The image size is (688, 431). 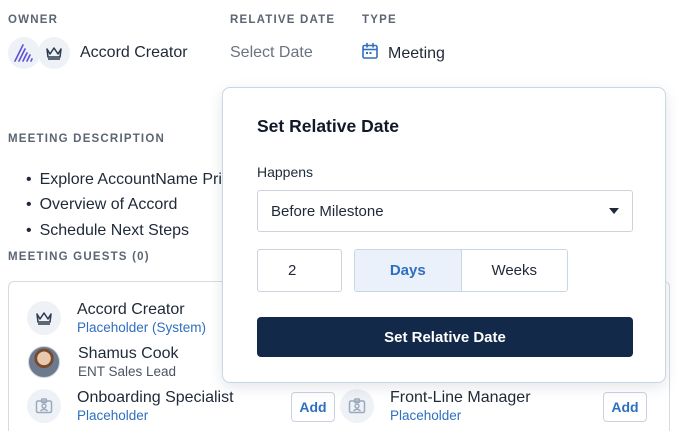 What do you see at coordinates (124, 231) in the screenshot?
I see `list-item: Schedule Next Steps` at bounding box center [124, 231].